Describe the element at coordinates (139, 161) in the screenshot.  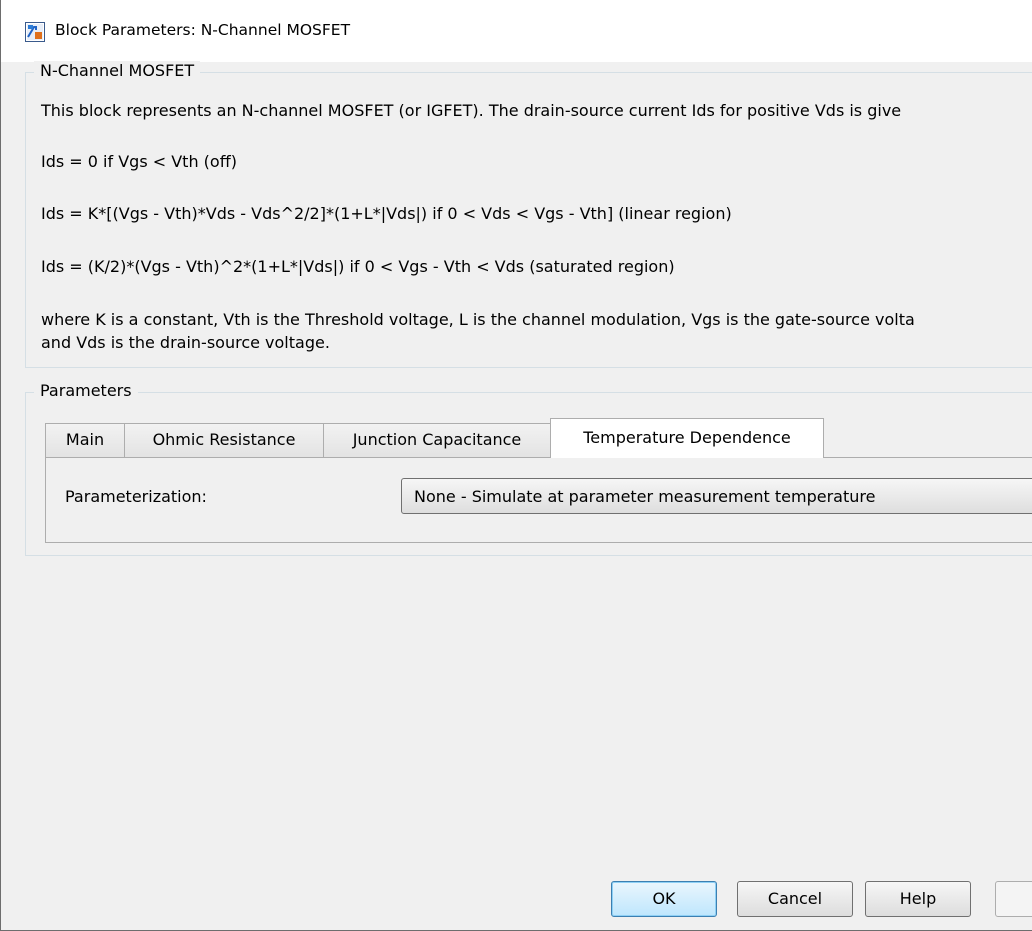
I see `description-line: Ids = 0 if Vgs < Vth (off)` at that location.